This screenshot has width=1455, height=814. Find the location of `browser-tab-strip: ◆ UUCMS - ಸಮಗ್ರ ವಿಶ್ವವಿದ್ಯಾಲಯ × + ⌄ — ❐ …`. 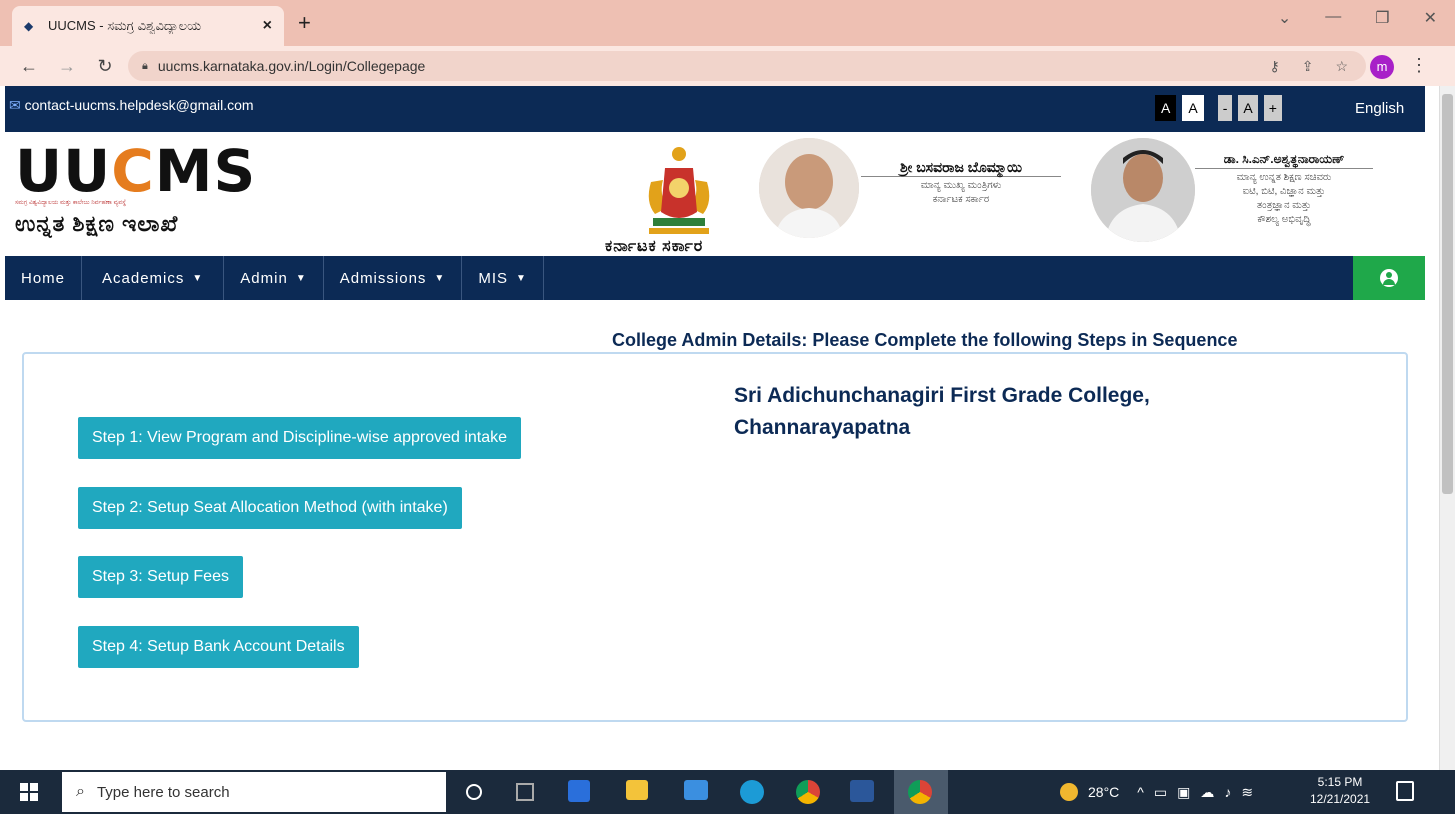

browser-tab-strip: ◆ UUCMS - ಸಮಗ್ರ ವಿಶ್ವವಿದ್ಯಾಲಯ × + ⌄ — ❐ … is located at coordinates (727, 23).